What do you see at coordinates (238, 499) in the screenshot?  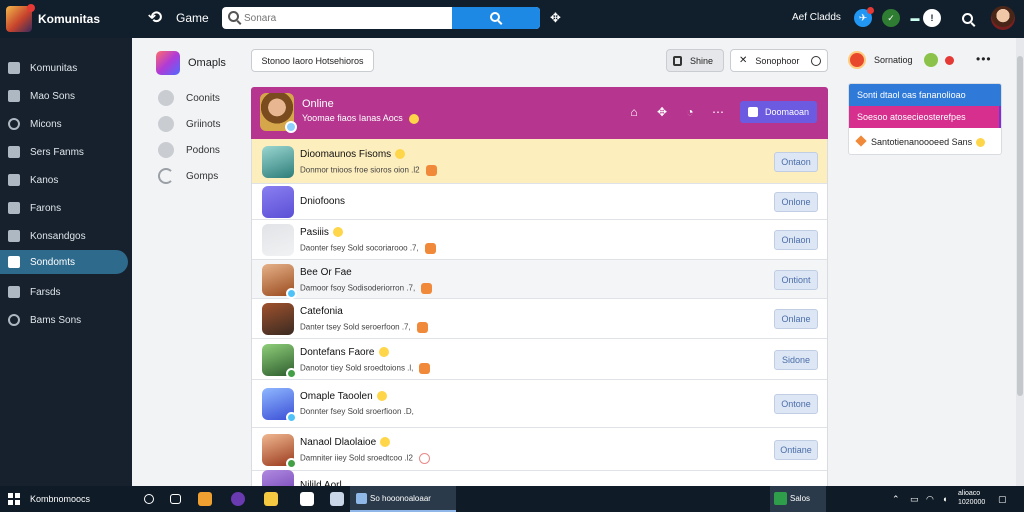 I see `browser-icon` at bounding box center [238, 499].